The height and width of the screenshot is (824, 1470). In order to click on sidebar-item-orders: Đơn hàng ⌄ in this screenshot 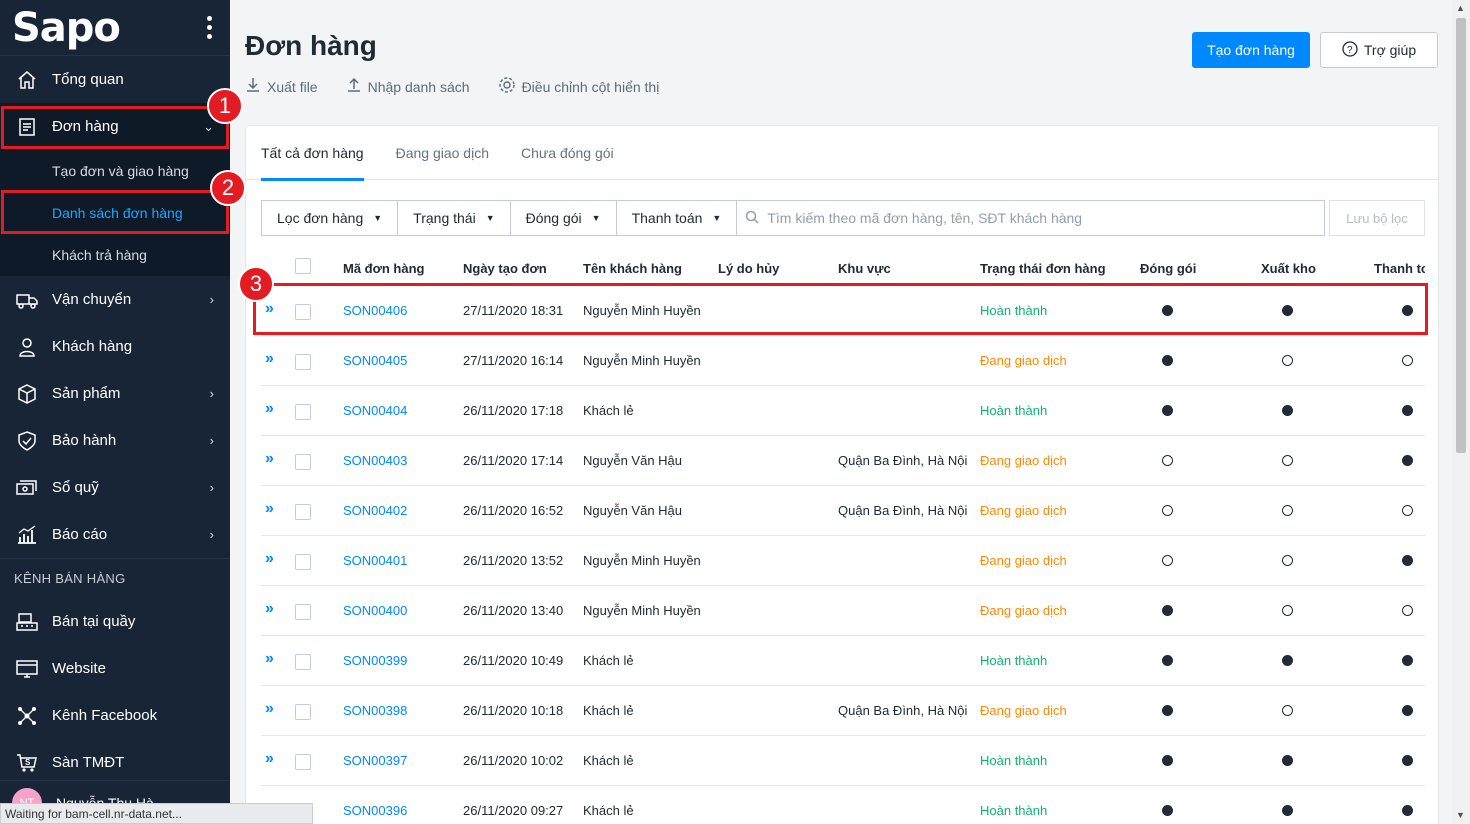, I will do `click(115, 126)`.